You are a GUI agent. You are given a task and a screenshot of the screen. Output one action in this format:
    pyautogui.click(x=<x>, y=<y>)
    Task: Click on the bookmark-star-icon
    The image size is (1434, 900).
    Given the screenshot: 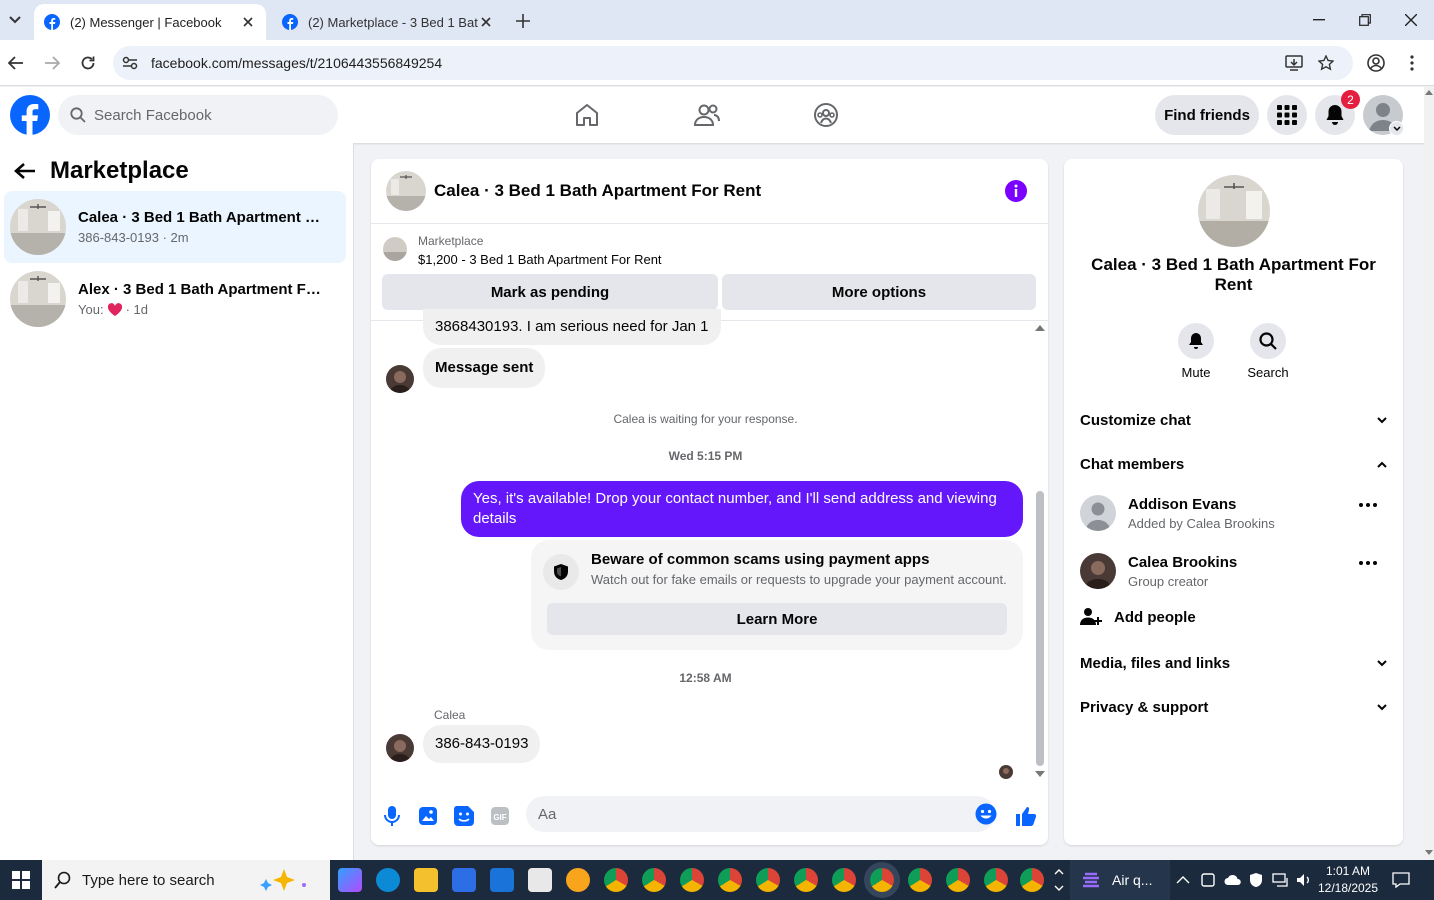 What is the action you would take?
    pyautogui.click(x=1326, y=63)
    